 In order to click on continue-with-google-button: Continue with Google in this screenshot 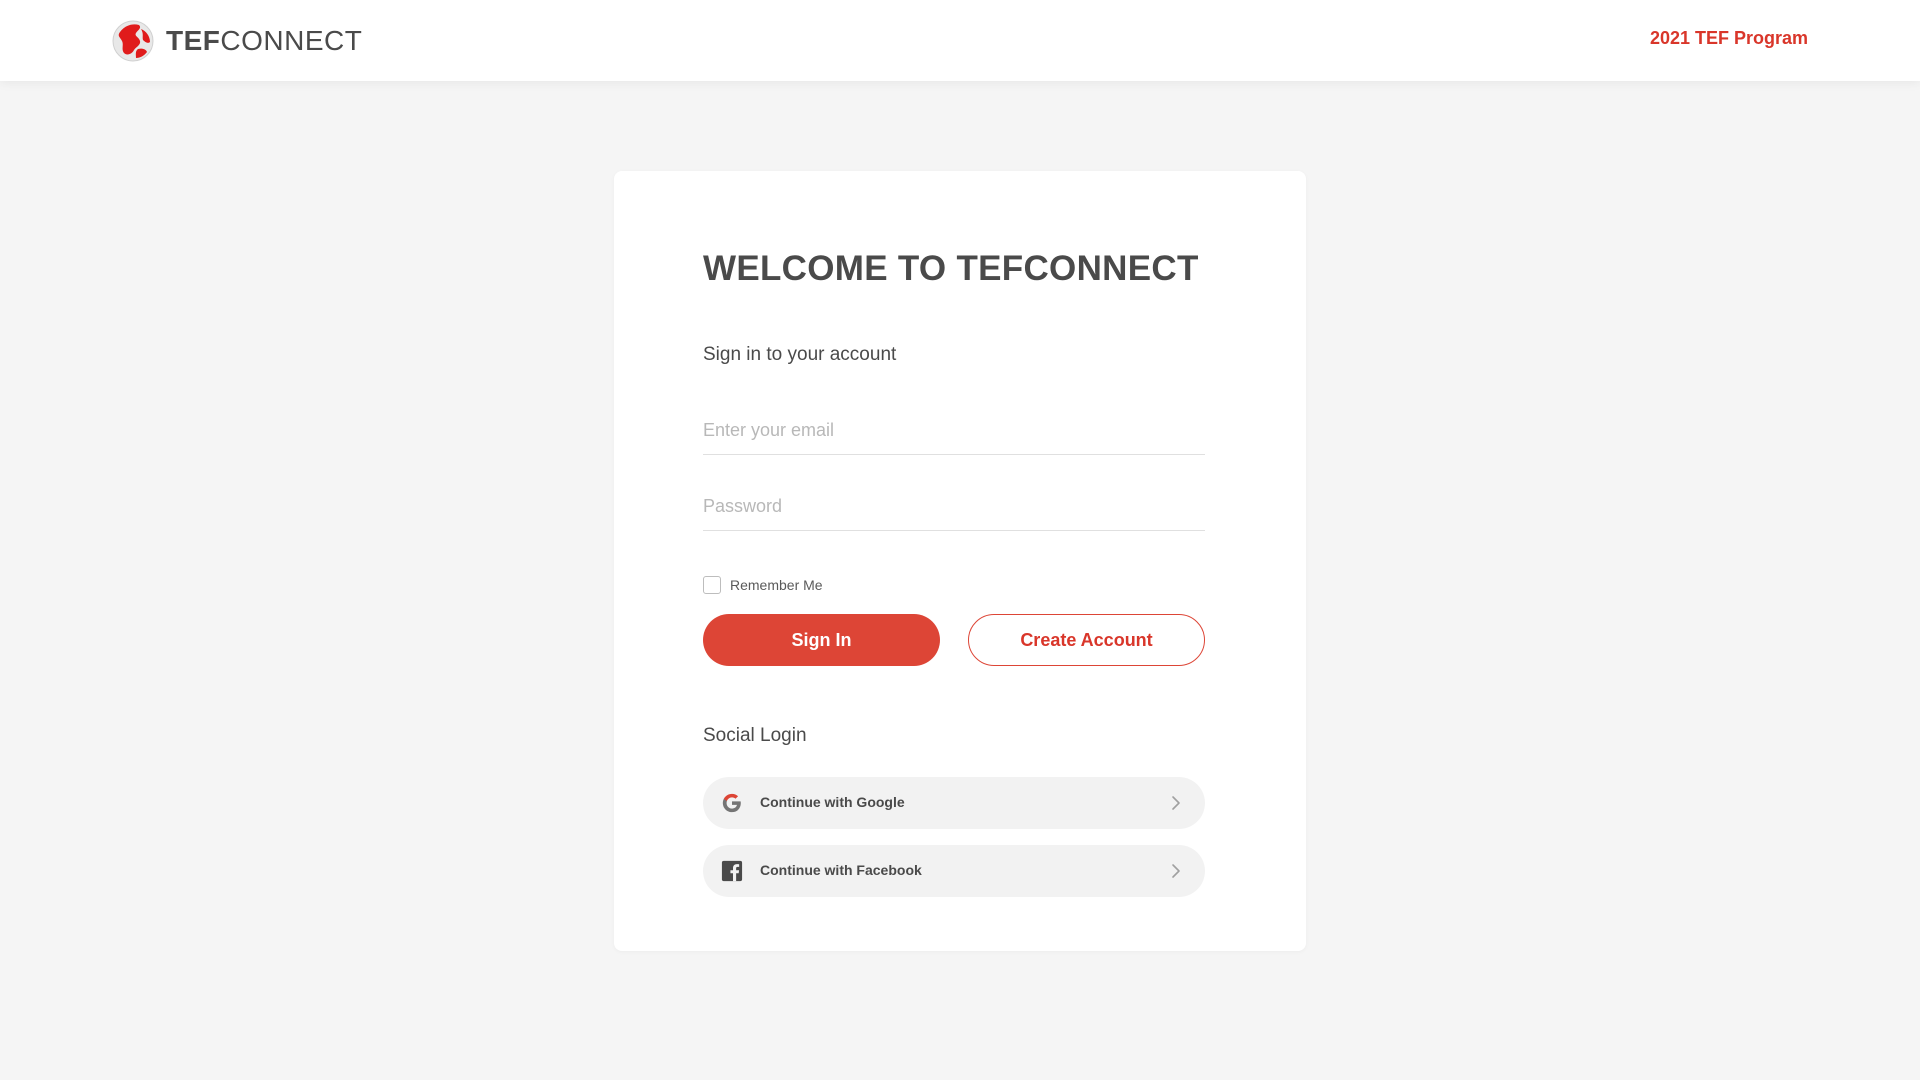, I will do `click(954, 803)`.